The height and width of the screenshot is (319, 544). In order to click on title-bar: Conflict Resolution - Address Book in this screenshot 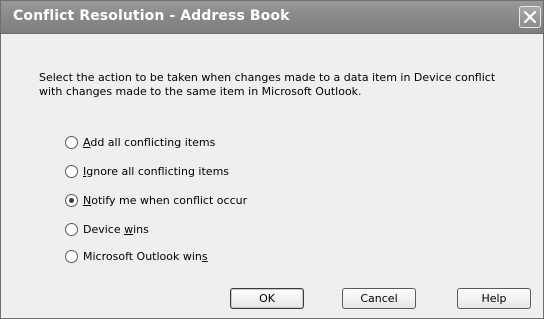, I will do `click(272, 17)`.